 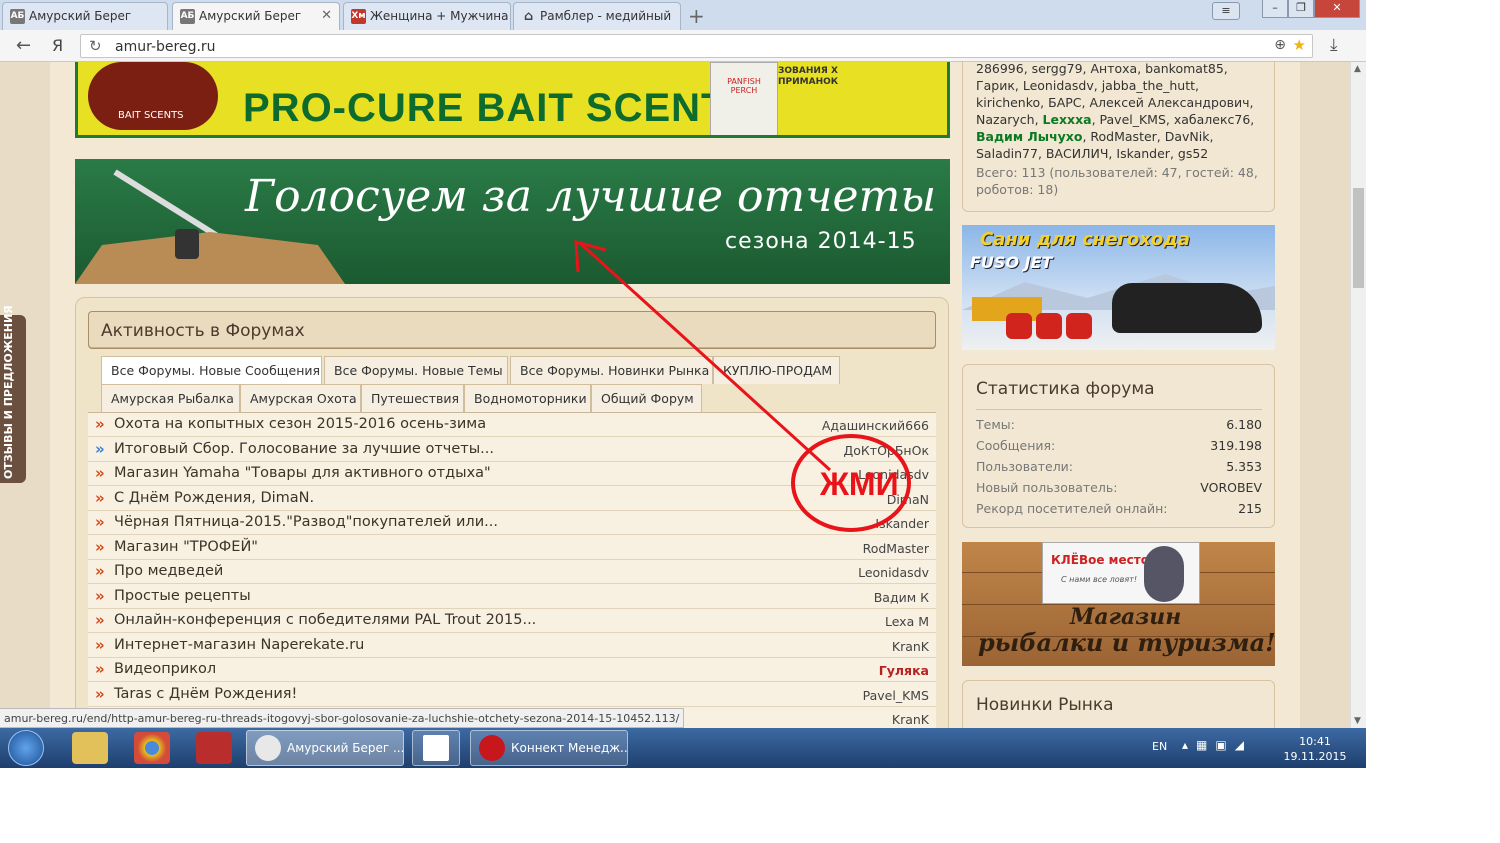 I want to click on thread-row: » Интернет-магазин Naperekate.ru KranK, so click(x=512, y=646).